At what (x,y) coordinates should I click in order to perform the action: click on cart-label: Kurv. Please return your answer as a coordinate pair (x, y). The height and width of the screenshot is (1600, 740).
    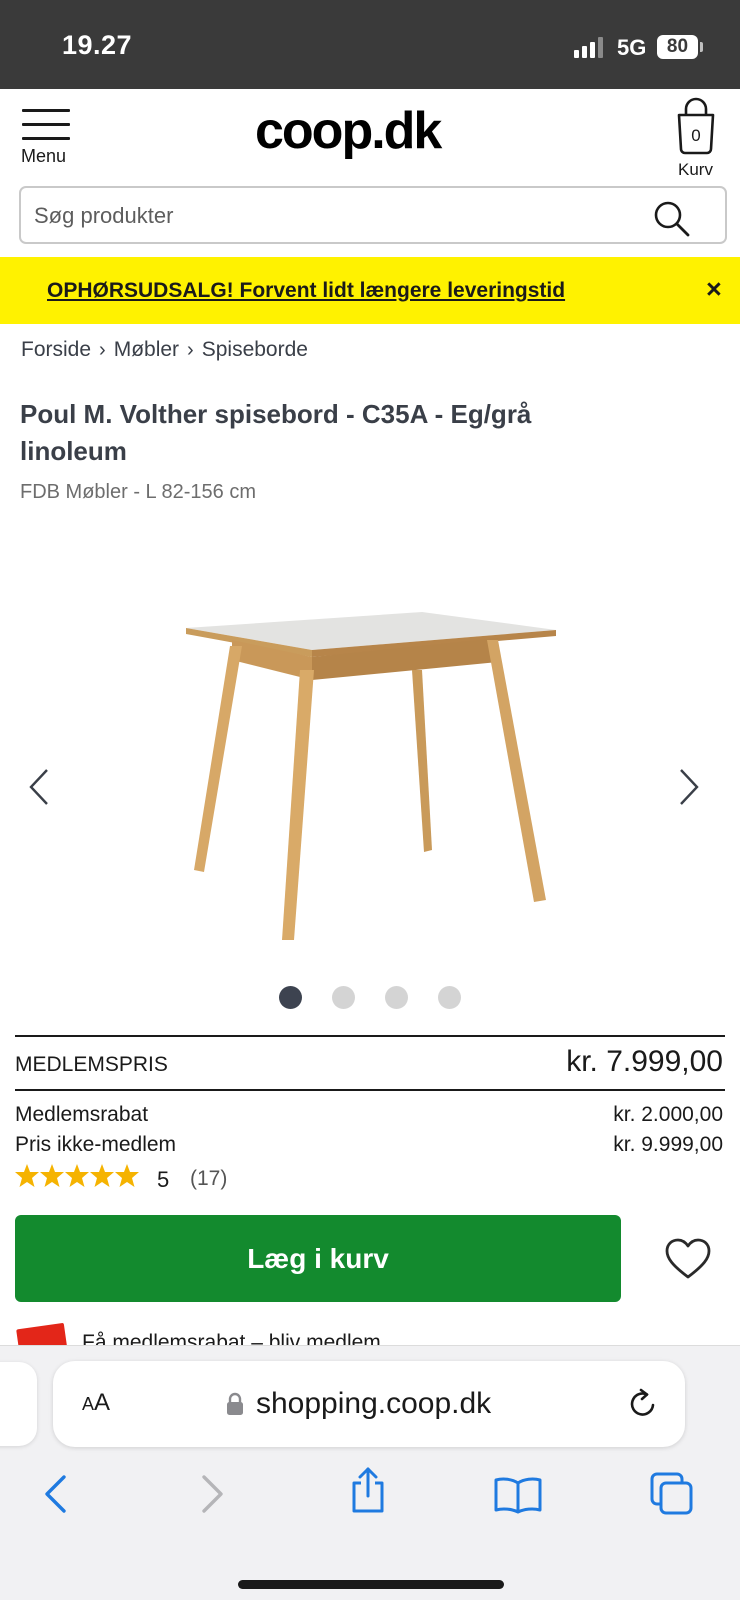
    Looking at the image, I should click on (695, 169).